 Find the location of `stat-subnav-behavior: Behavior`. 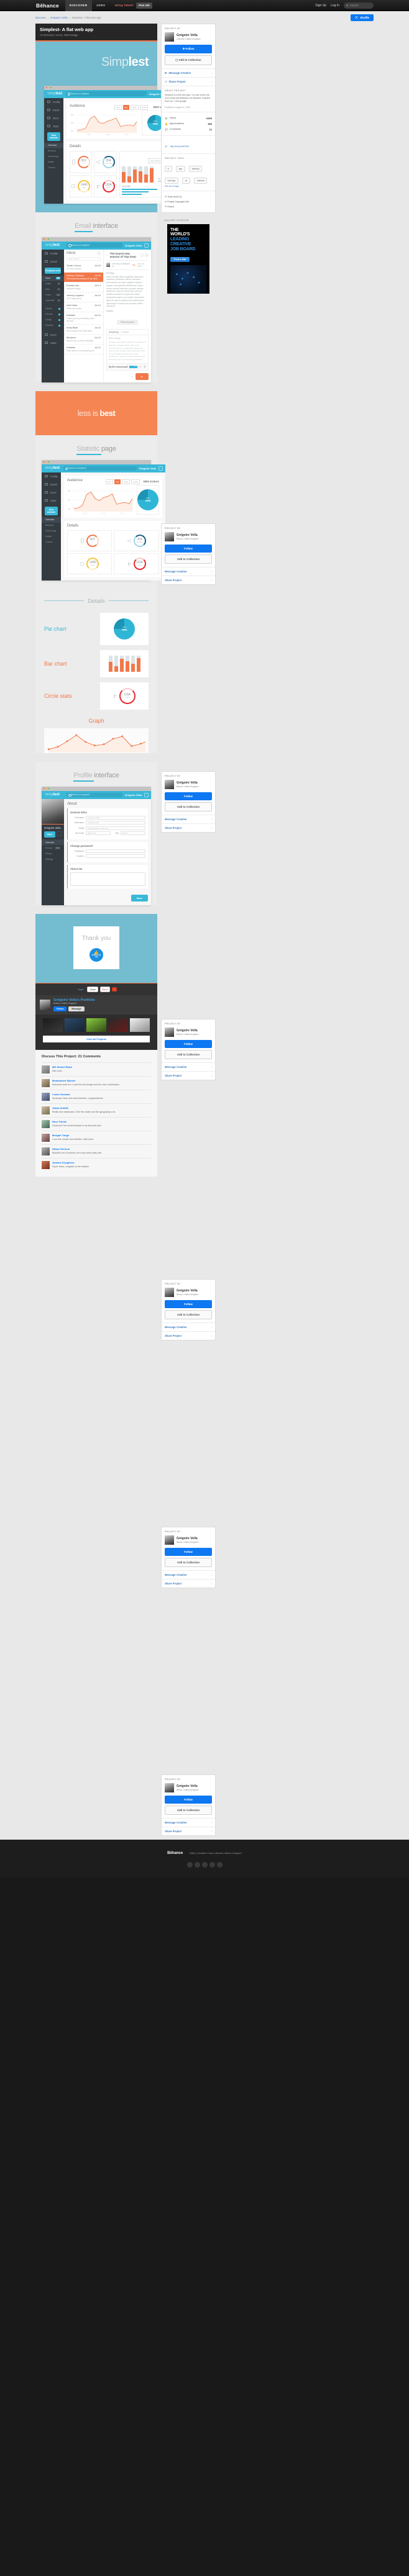

stat-subnav-behavior: Behavior is located at coordinates (51, 525).